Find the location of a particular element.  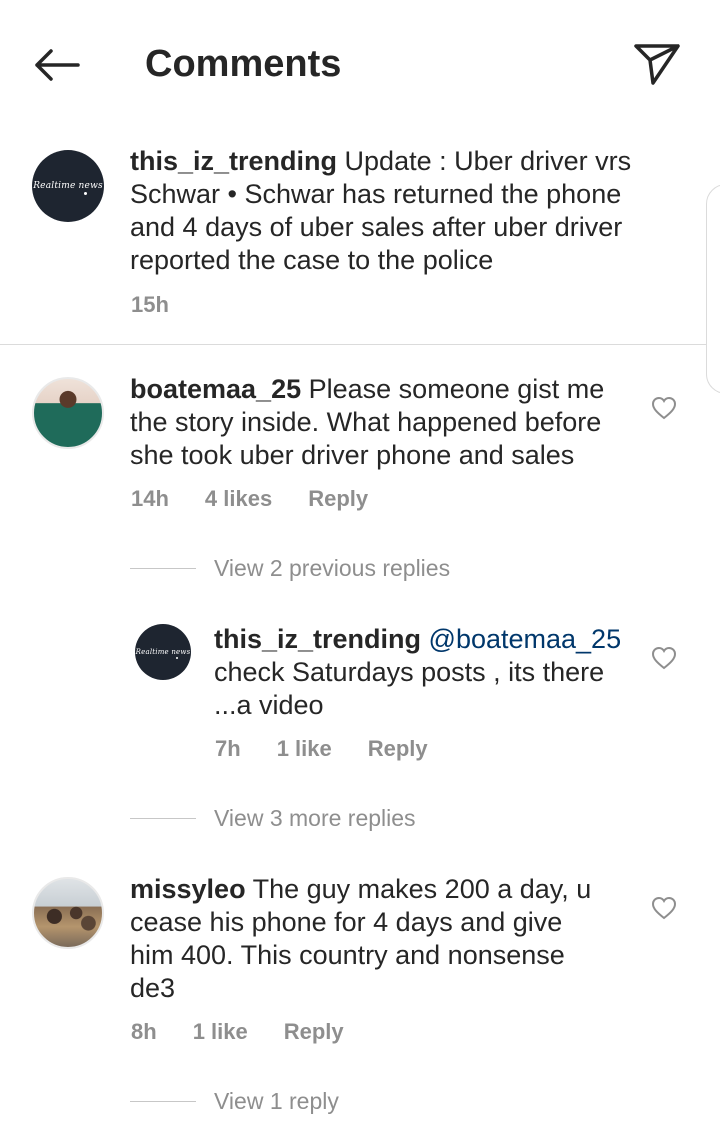

scroll-indicator is located at coordinates (713, 289).